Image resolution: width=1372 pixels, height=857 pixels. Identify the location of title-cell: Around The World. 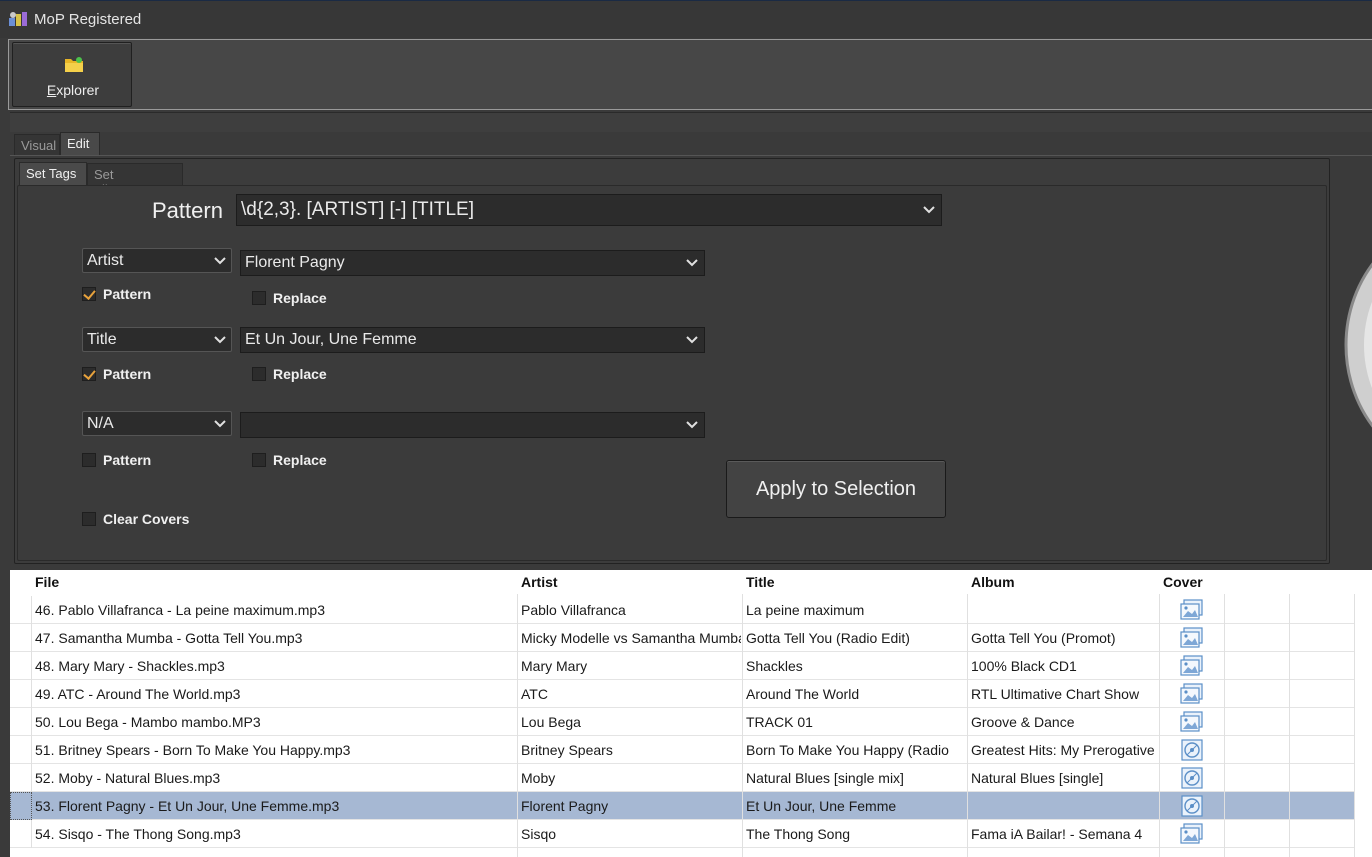
(803, 694).